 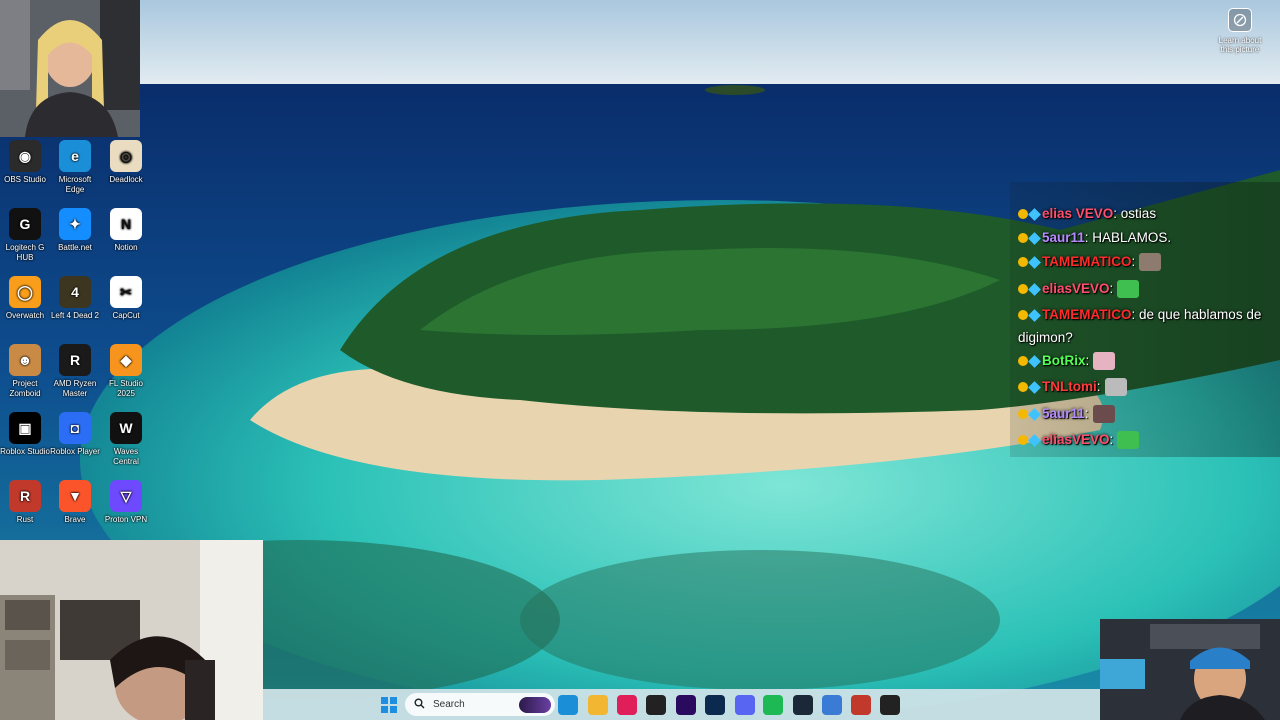 I want to click on search-box: Search, so click(x=480, y=704).